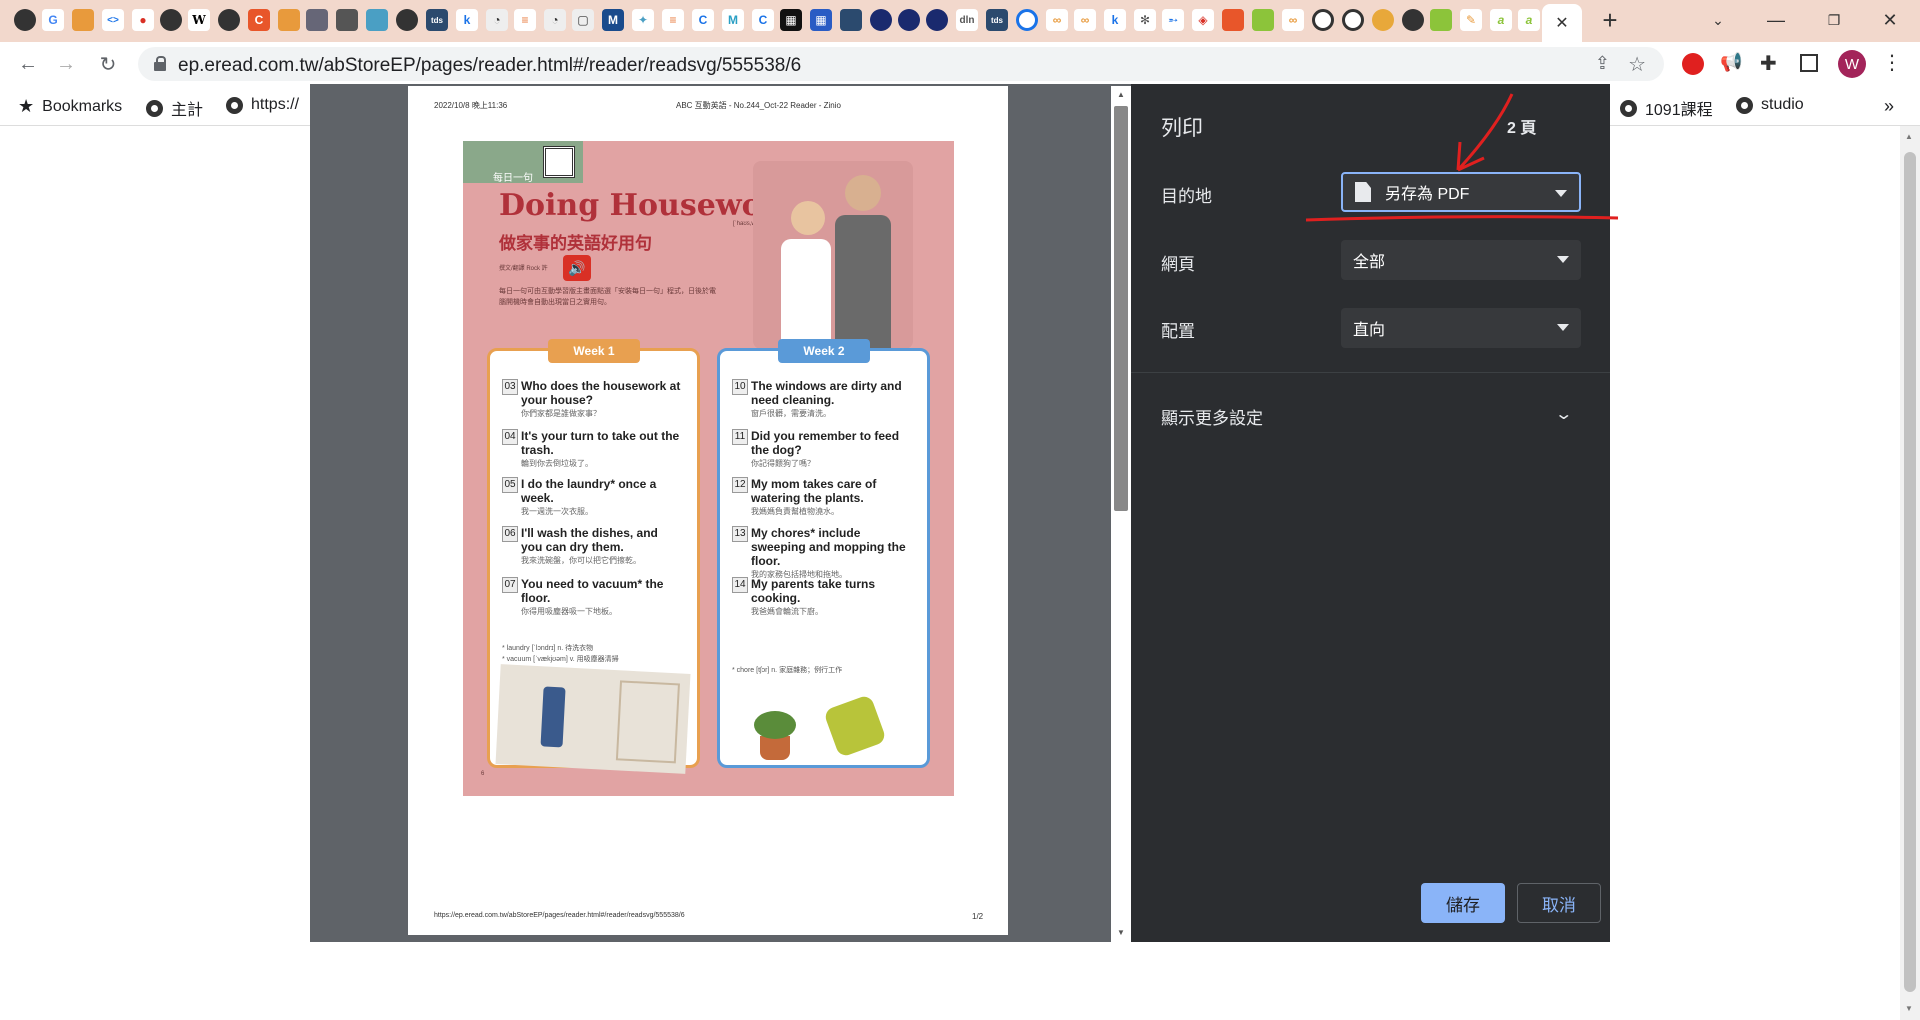 Image resolution: width=1920 pixels, height=1020 pixels. Describe the element at coordinates (1637, 64) in the screenshot. I see `bookmark-star-icon: ☆` at that location.